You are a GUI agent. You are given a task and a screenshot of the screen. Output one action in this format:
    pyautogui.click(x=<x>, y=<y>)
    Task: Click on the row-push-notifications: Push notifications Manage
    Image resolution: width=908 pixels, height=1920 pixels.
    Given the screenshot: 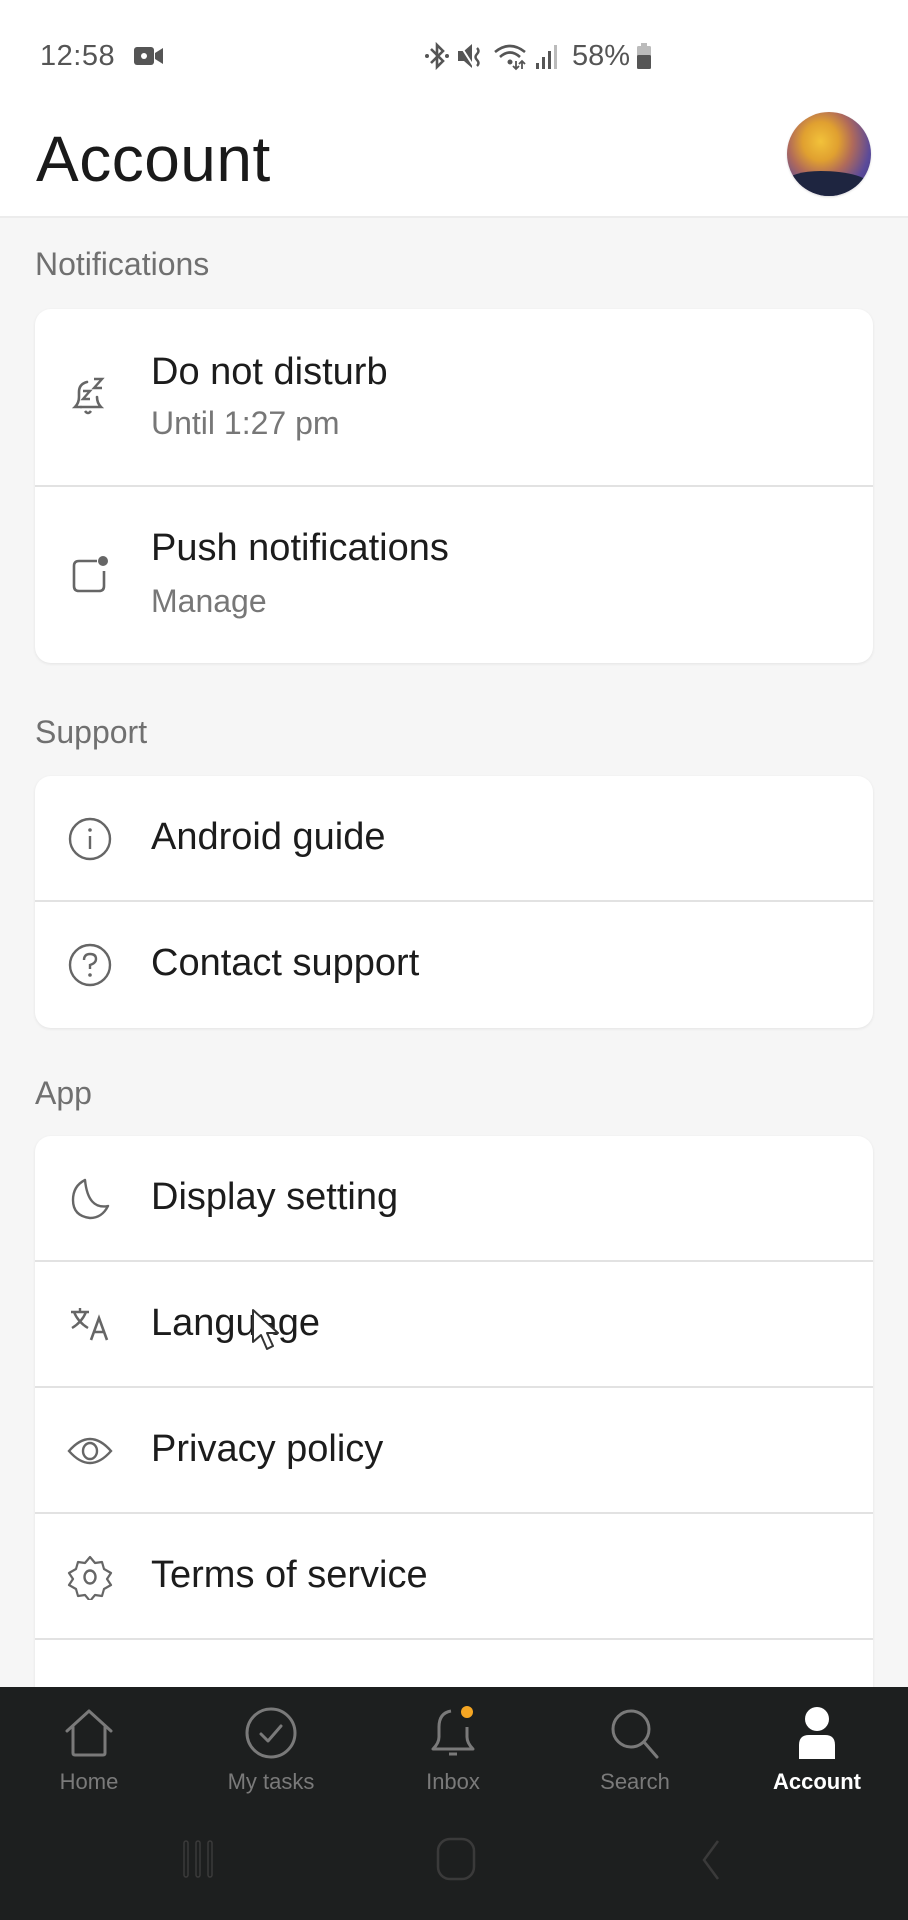 What is the action you would take?
    pyautogui.click(x=454, y=575)
    